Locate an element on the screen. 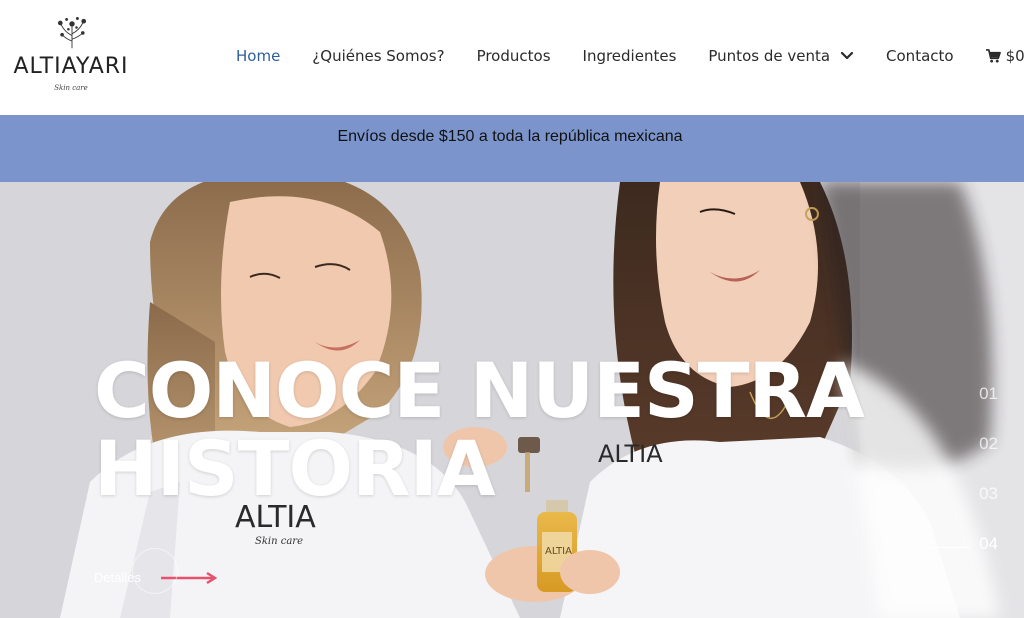  cart-button: $0 is located at coordinates (1004, 56).